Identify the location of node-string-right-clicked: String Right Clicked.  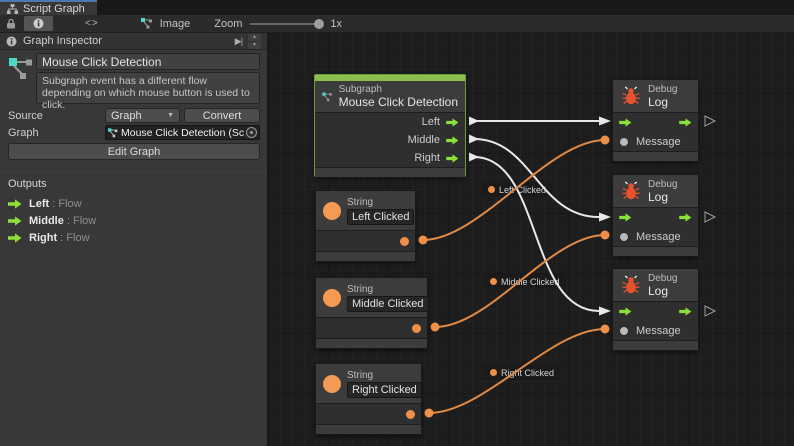
(368, 399).